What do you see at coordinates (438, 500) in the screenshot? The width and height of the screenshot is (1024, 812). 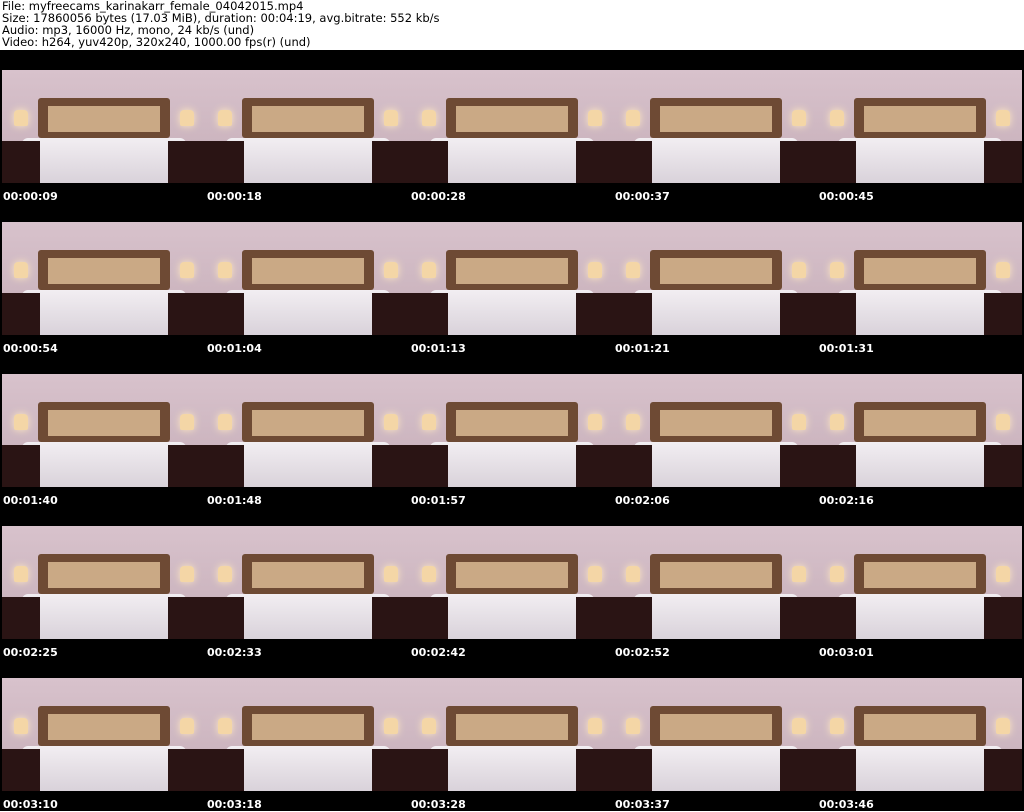 I see `timestamp: 00:01:57` at bounding box center [438, 500].